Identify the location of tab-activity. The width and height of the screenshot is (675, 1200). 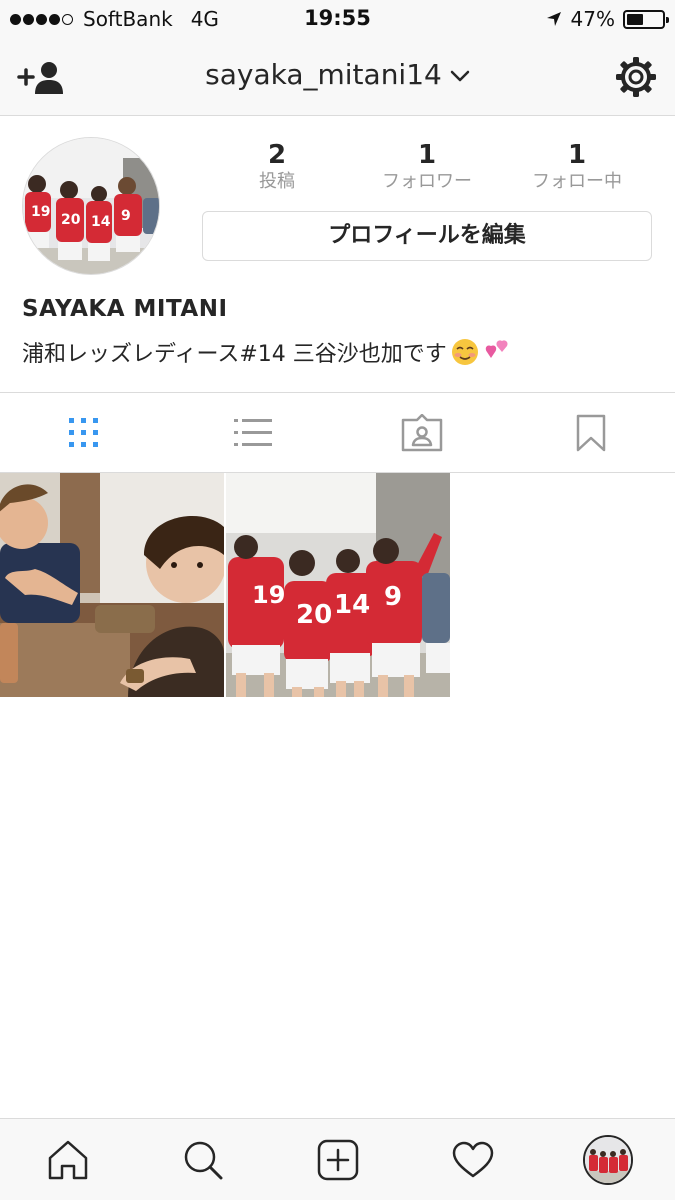
(472, 1159).